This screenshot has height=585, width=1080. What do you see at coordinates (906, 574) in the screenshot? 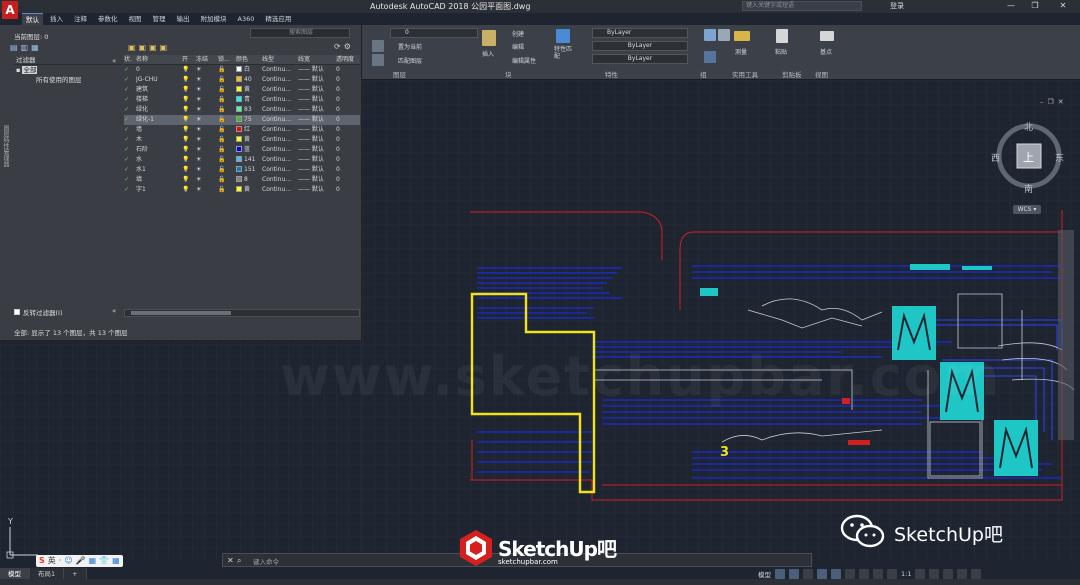
I see `annotation-scale: 1:1` at bounding box center [906, 574].